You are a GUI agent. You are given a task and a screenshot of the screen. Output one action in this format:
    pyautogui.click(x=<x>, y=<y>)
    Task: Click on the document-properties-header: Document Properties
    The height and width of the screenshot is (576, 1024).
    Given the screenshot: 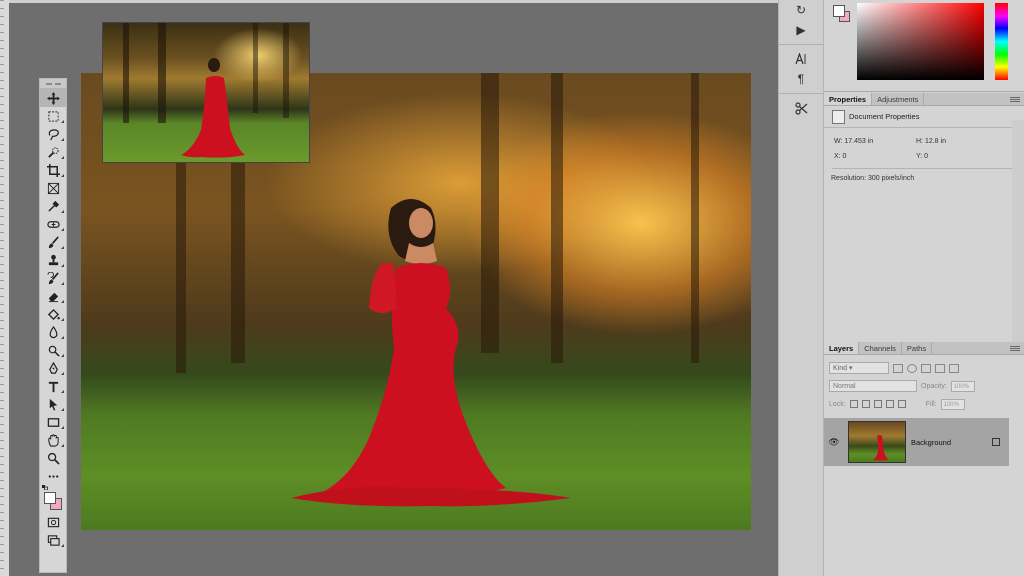 What is the action you would take?
    pyautogui.click(x=924, y=117)
    